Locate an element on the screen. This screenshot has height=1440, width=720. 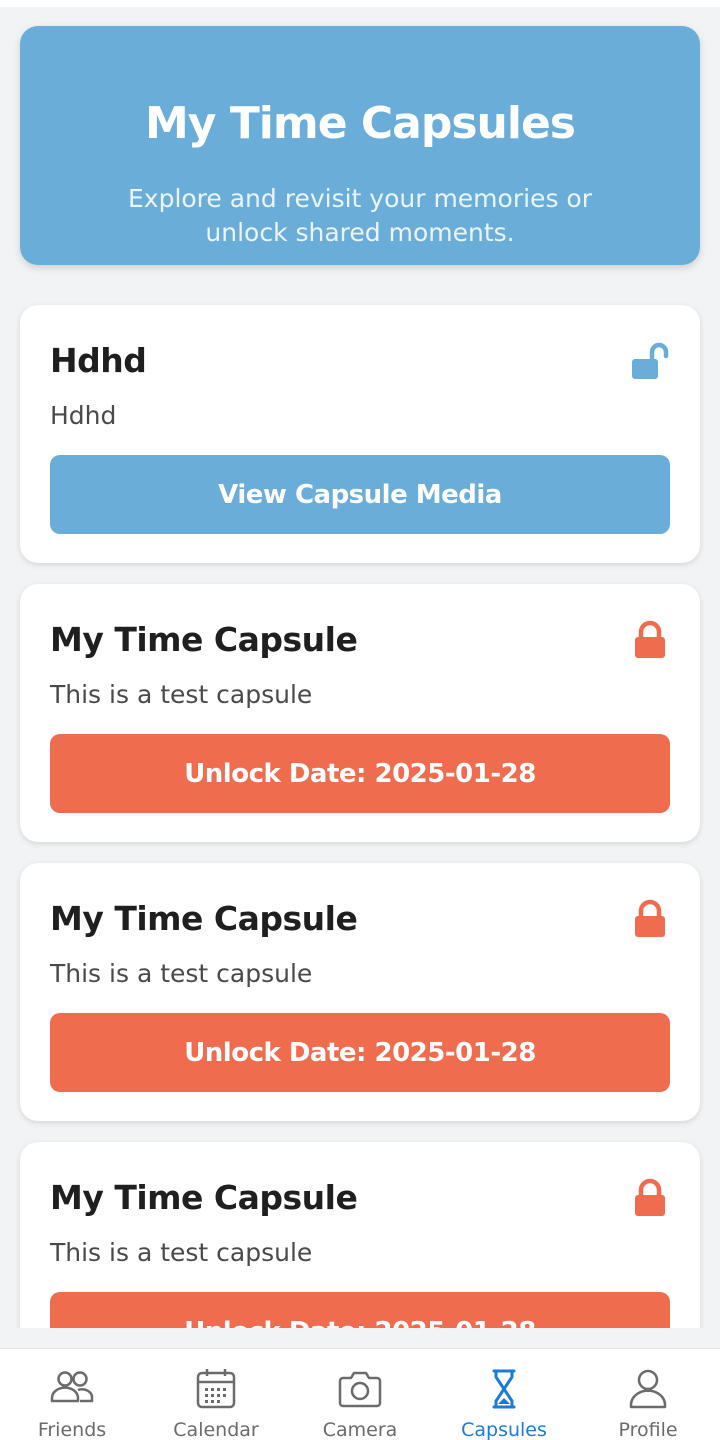
capsule-description: Hdhd is located at coordinates (83, 415).